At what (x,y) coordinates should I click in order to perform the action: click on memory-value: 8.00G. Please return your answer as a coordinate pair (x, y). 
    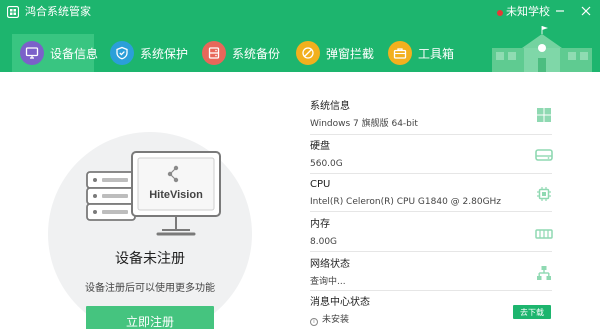
    Looking at the image, I should click on (324, 242).